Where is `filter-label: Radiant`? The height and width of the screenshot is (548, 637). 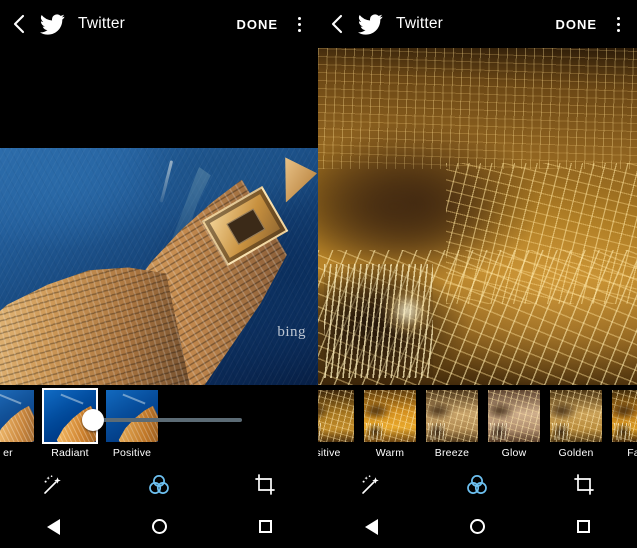 filter-label: Radiant is located at coordinates (70, 453).